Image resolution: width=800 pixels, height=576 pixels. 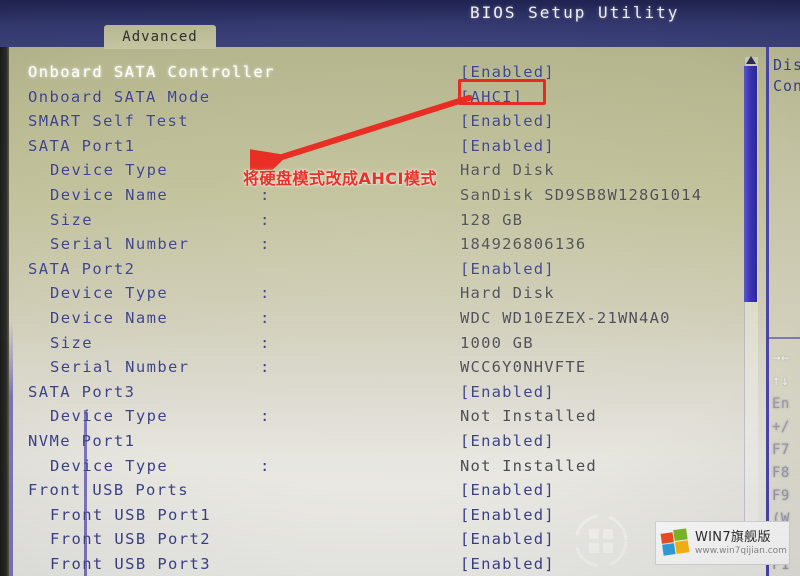 What do you see at coordinates (160, 37) in the screenshot?
I see `tab-advanced: Advanced` at bounding box center [160, 37].